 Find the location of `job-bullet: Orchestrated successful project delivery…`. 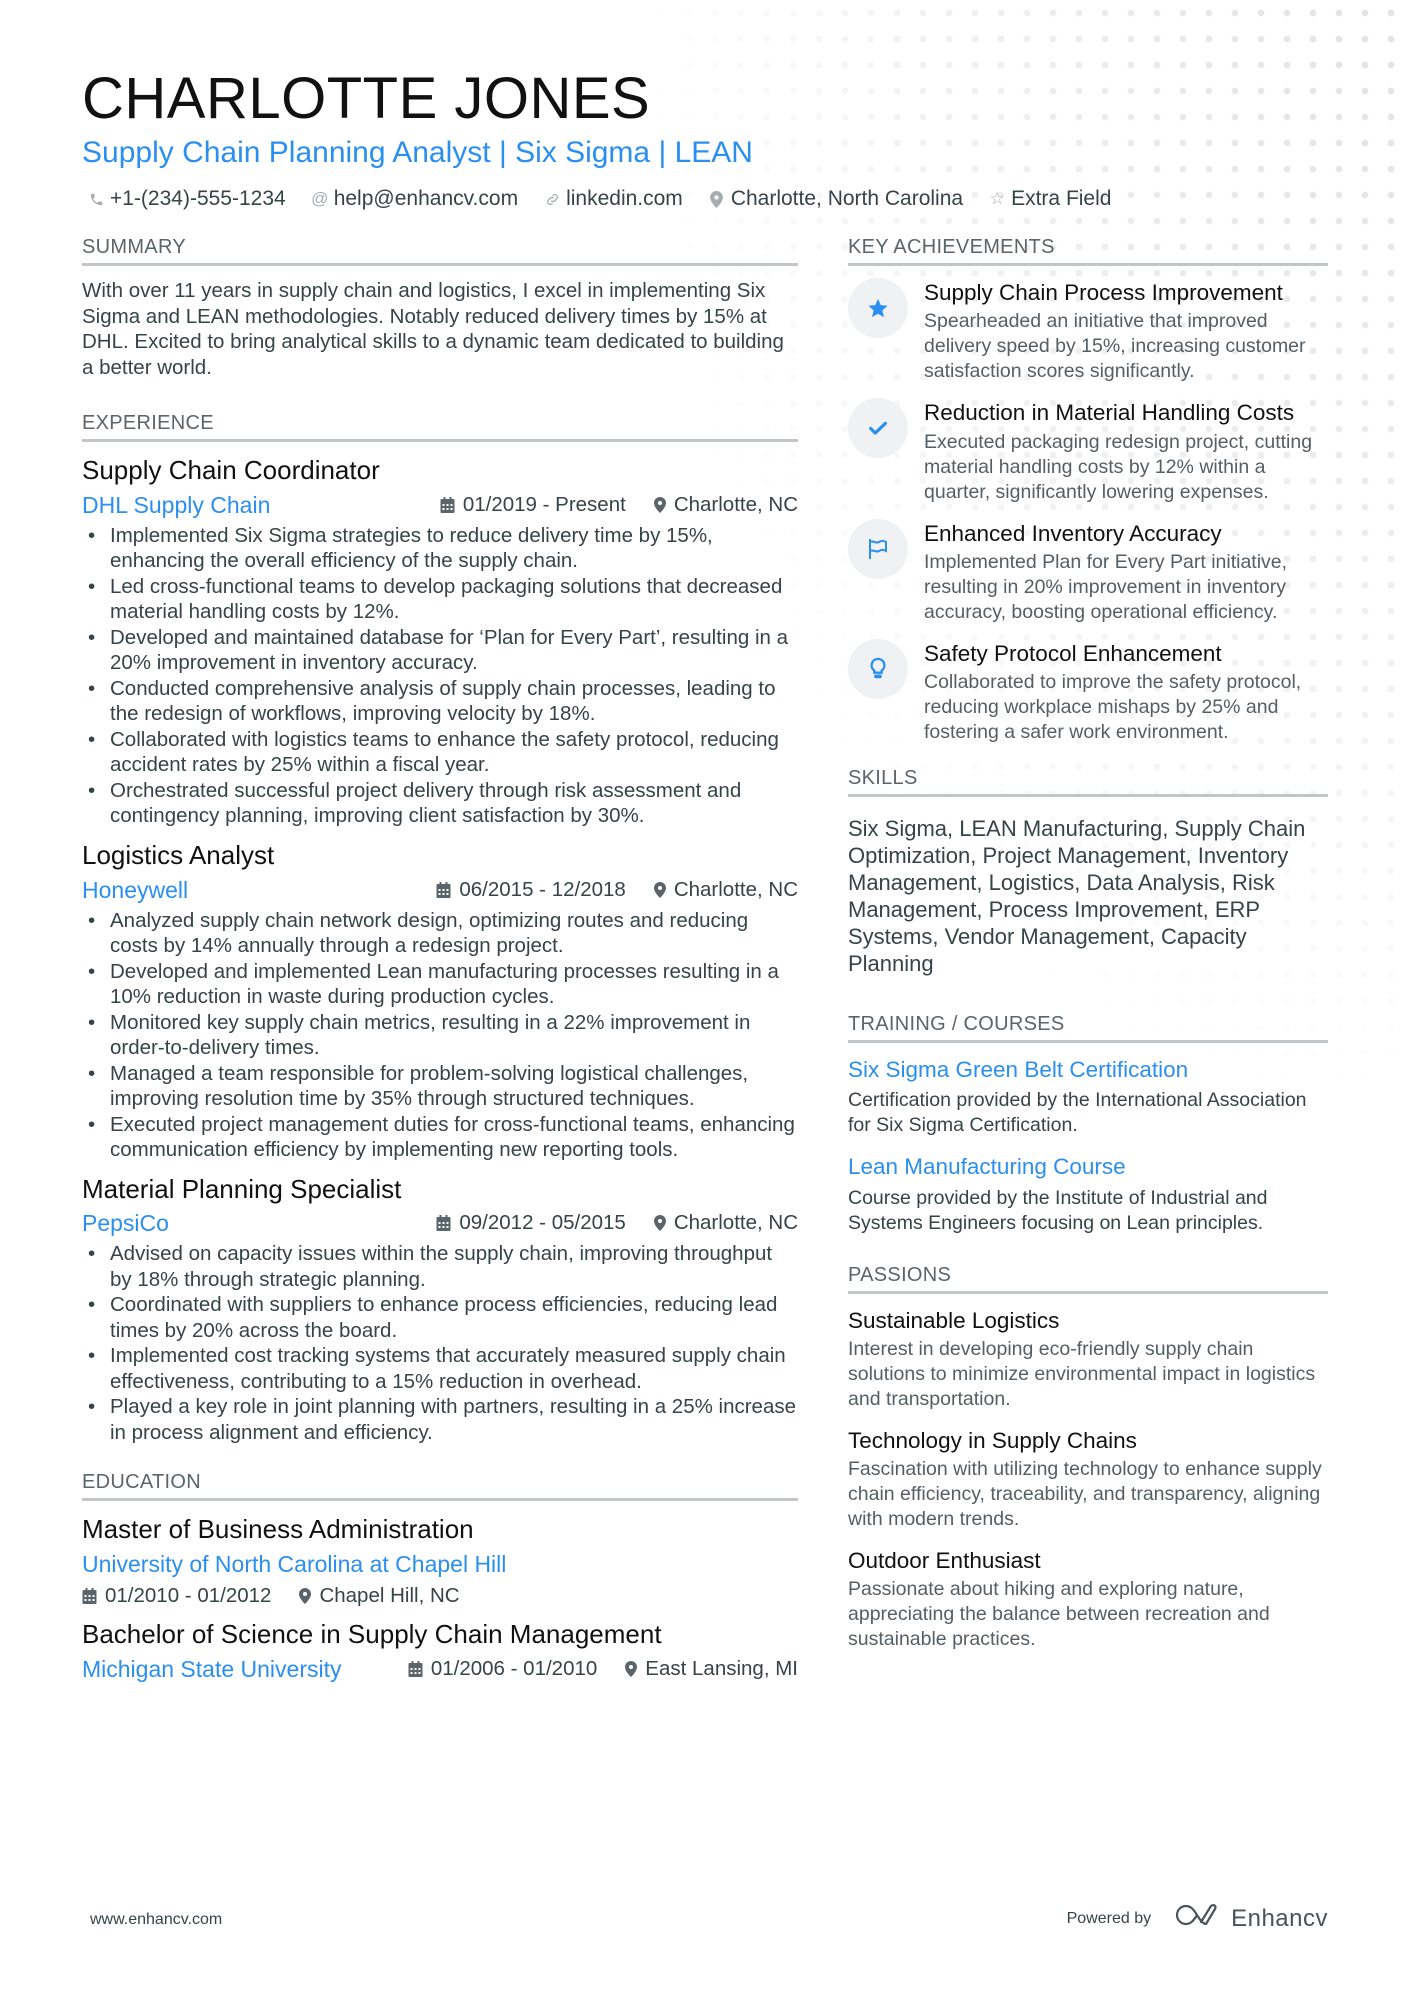

job-bullet: Orchestrated successful project delivery… is located at coordinates (440, 803).